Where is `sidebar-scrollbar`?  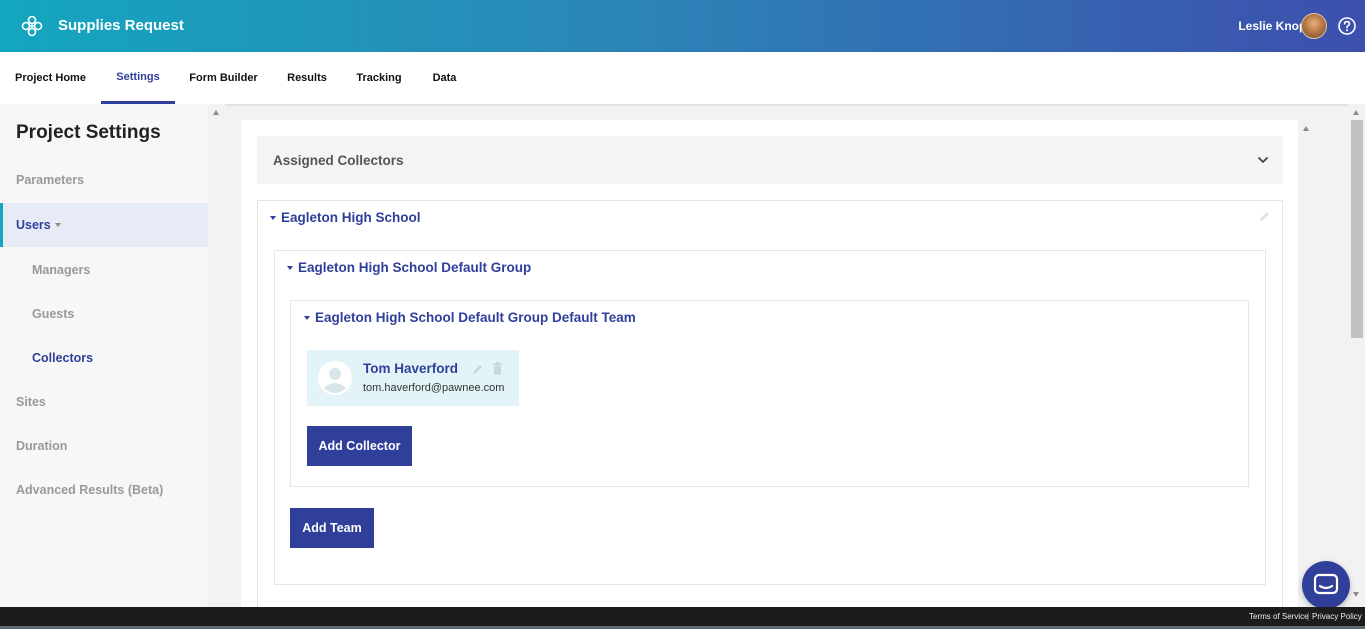 sidebar-scrollbar is located at coordinates (216, 355).